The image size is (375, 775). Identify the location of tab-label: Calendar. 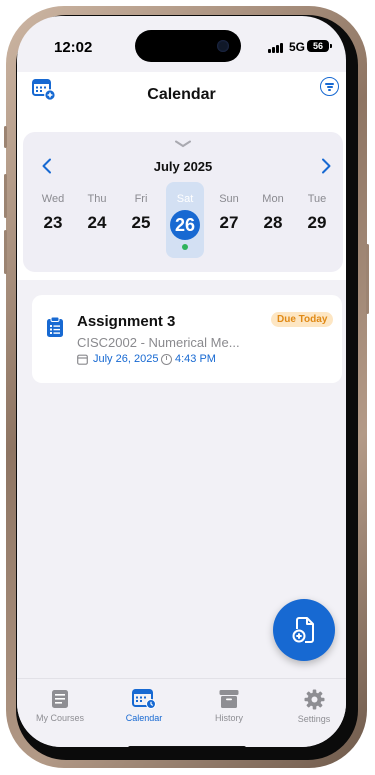
(144, 718).